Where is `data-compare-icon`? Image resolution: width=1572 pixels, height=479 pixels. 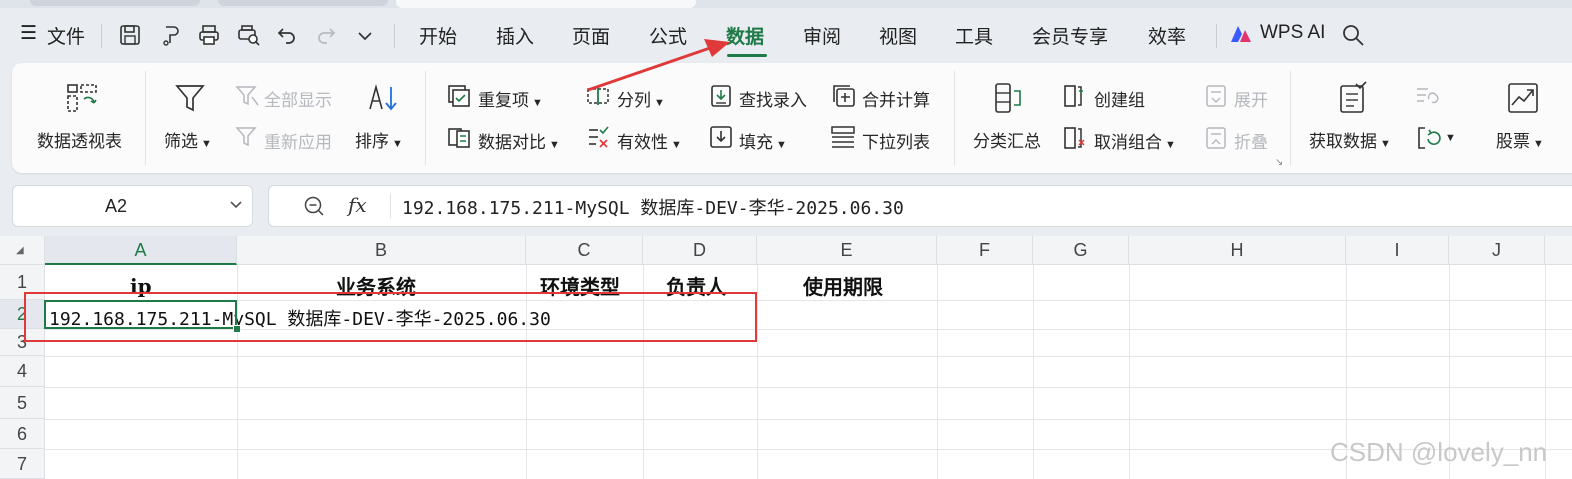
data-compare-icon is located at coordinates (459, 138).